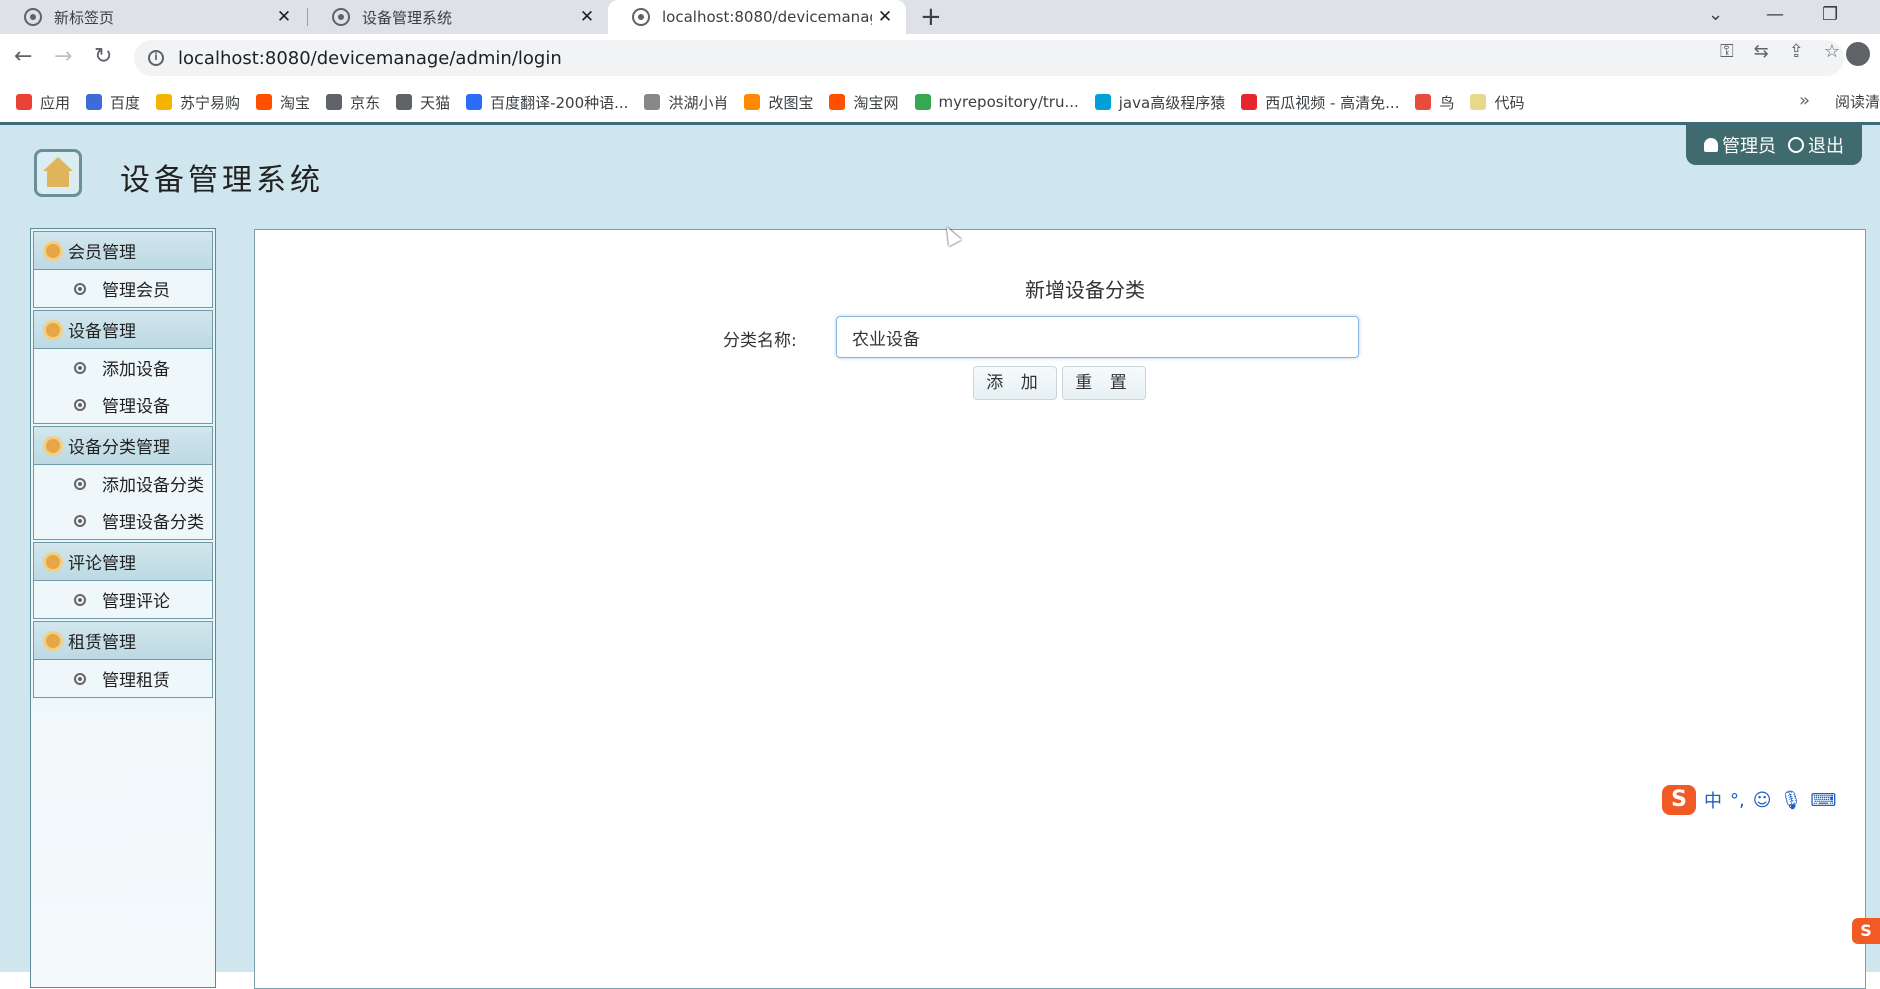  What do you see at coordinates (152, 17) in the screenshot?
I see `tab-new-tab: 新标签页 ✕` at bounding box center [152, 17].